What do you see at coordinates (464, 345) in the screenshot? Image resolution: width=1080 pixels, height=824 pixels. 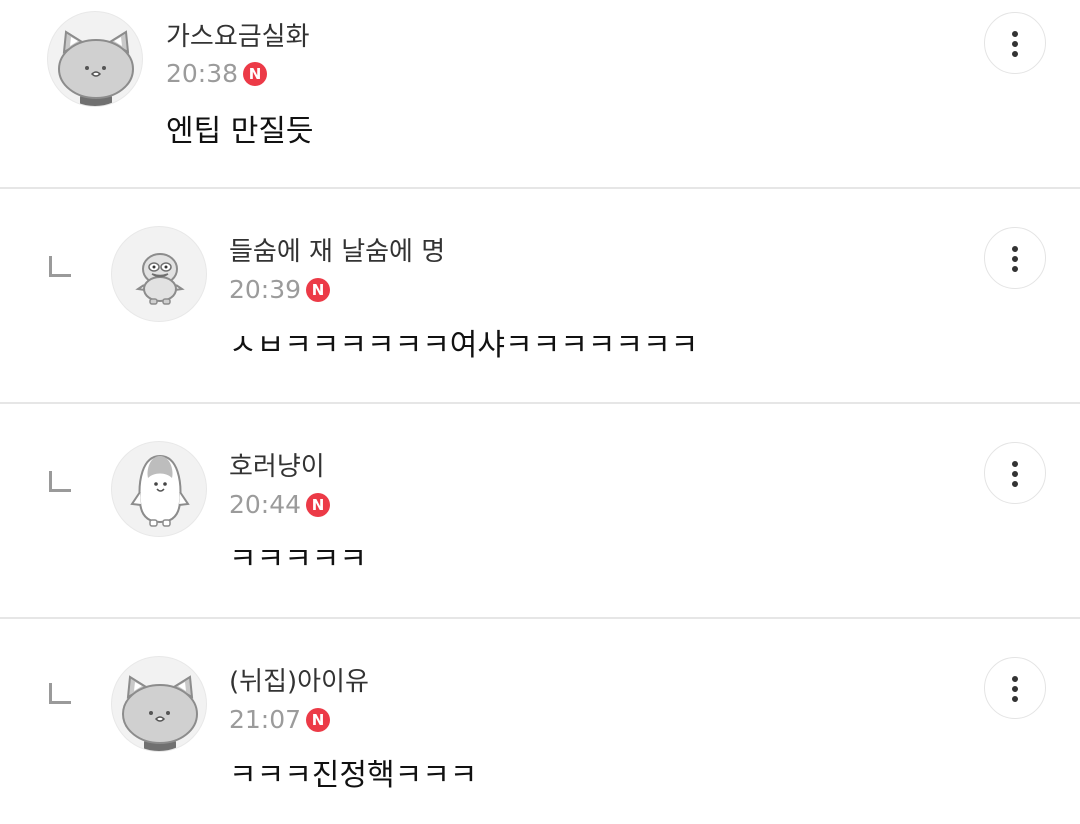 I see `comment-content: ㅅㅂㅋㅋㅋㅋㅋㅋ여샤ㅋㅋㅋㅋㅋㅋㅋ` at bounding box center [464, 345].